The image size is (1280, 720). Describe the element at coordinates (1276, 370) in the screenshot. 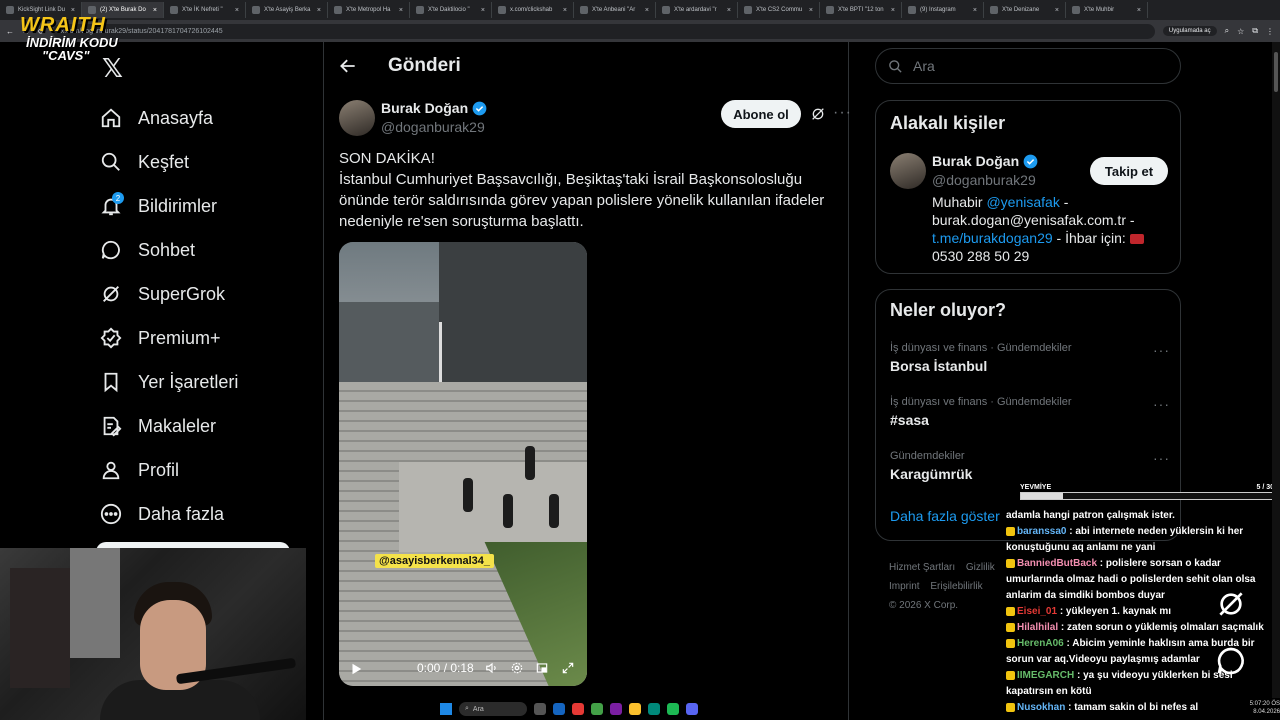

I see `page-scrollbar` at that location.